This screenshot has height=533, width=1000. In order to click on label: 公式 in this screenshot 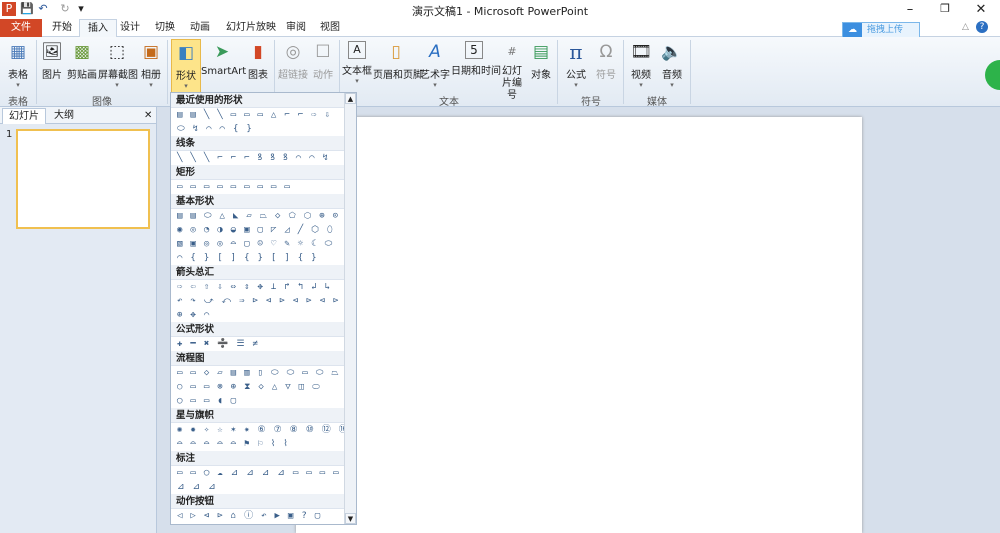, I will do `click(576, 75)`.